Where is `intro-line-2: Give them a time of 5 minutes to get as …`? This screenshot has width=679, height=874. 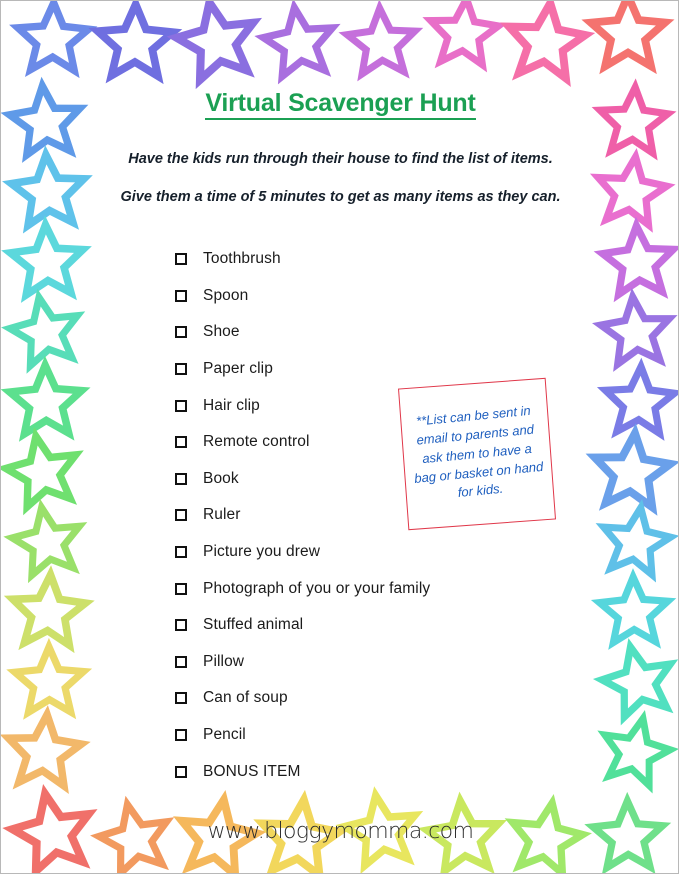
intro-line-2: Give them a time of 5 minutes to get as … is located at coordinates (340, 197).